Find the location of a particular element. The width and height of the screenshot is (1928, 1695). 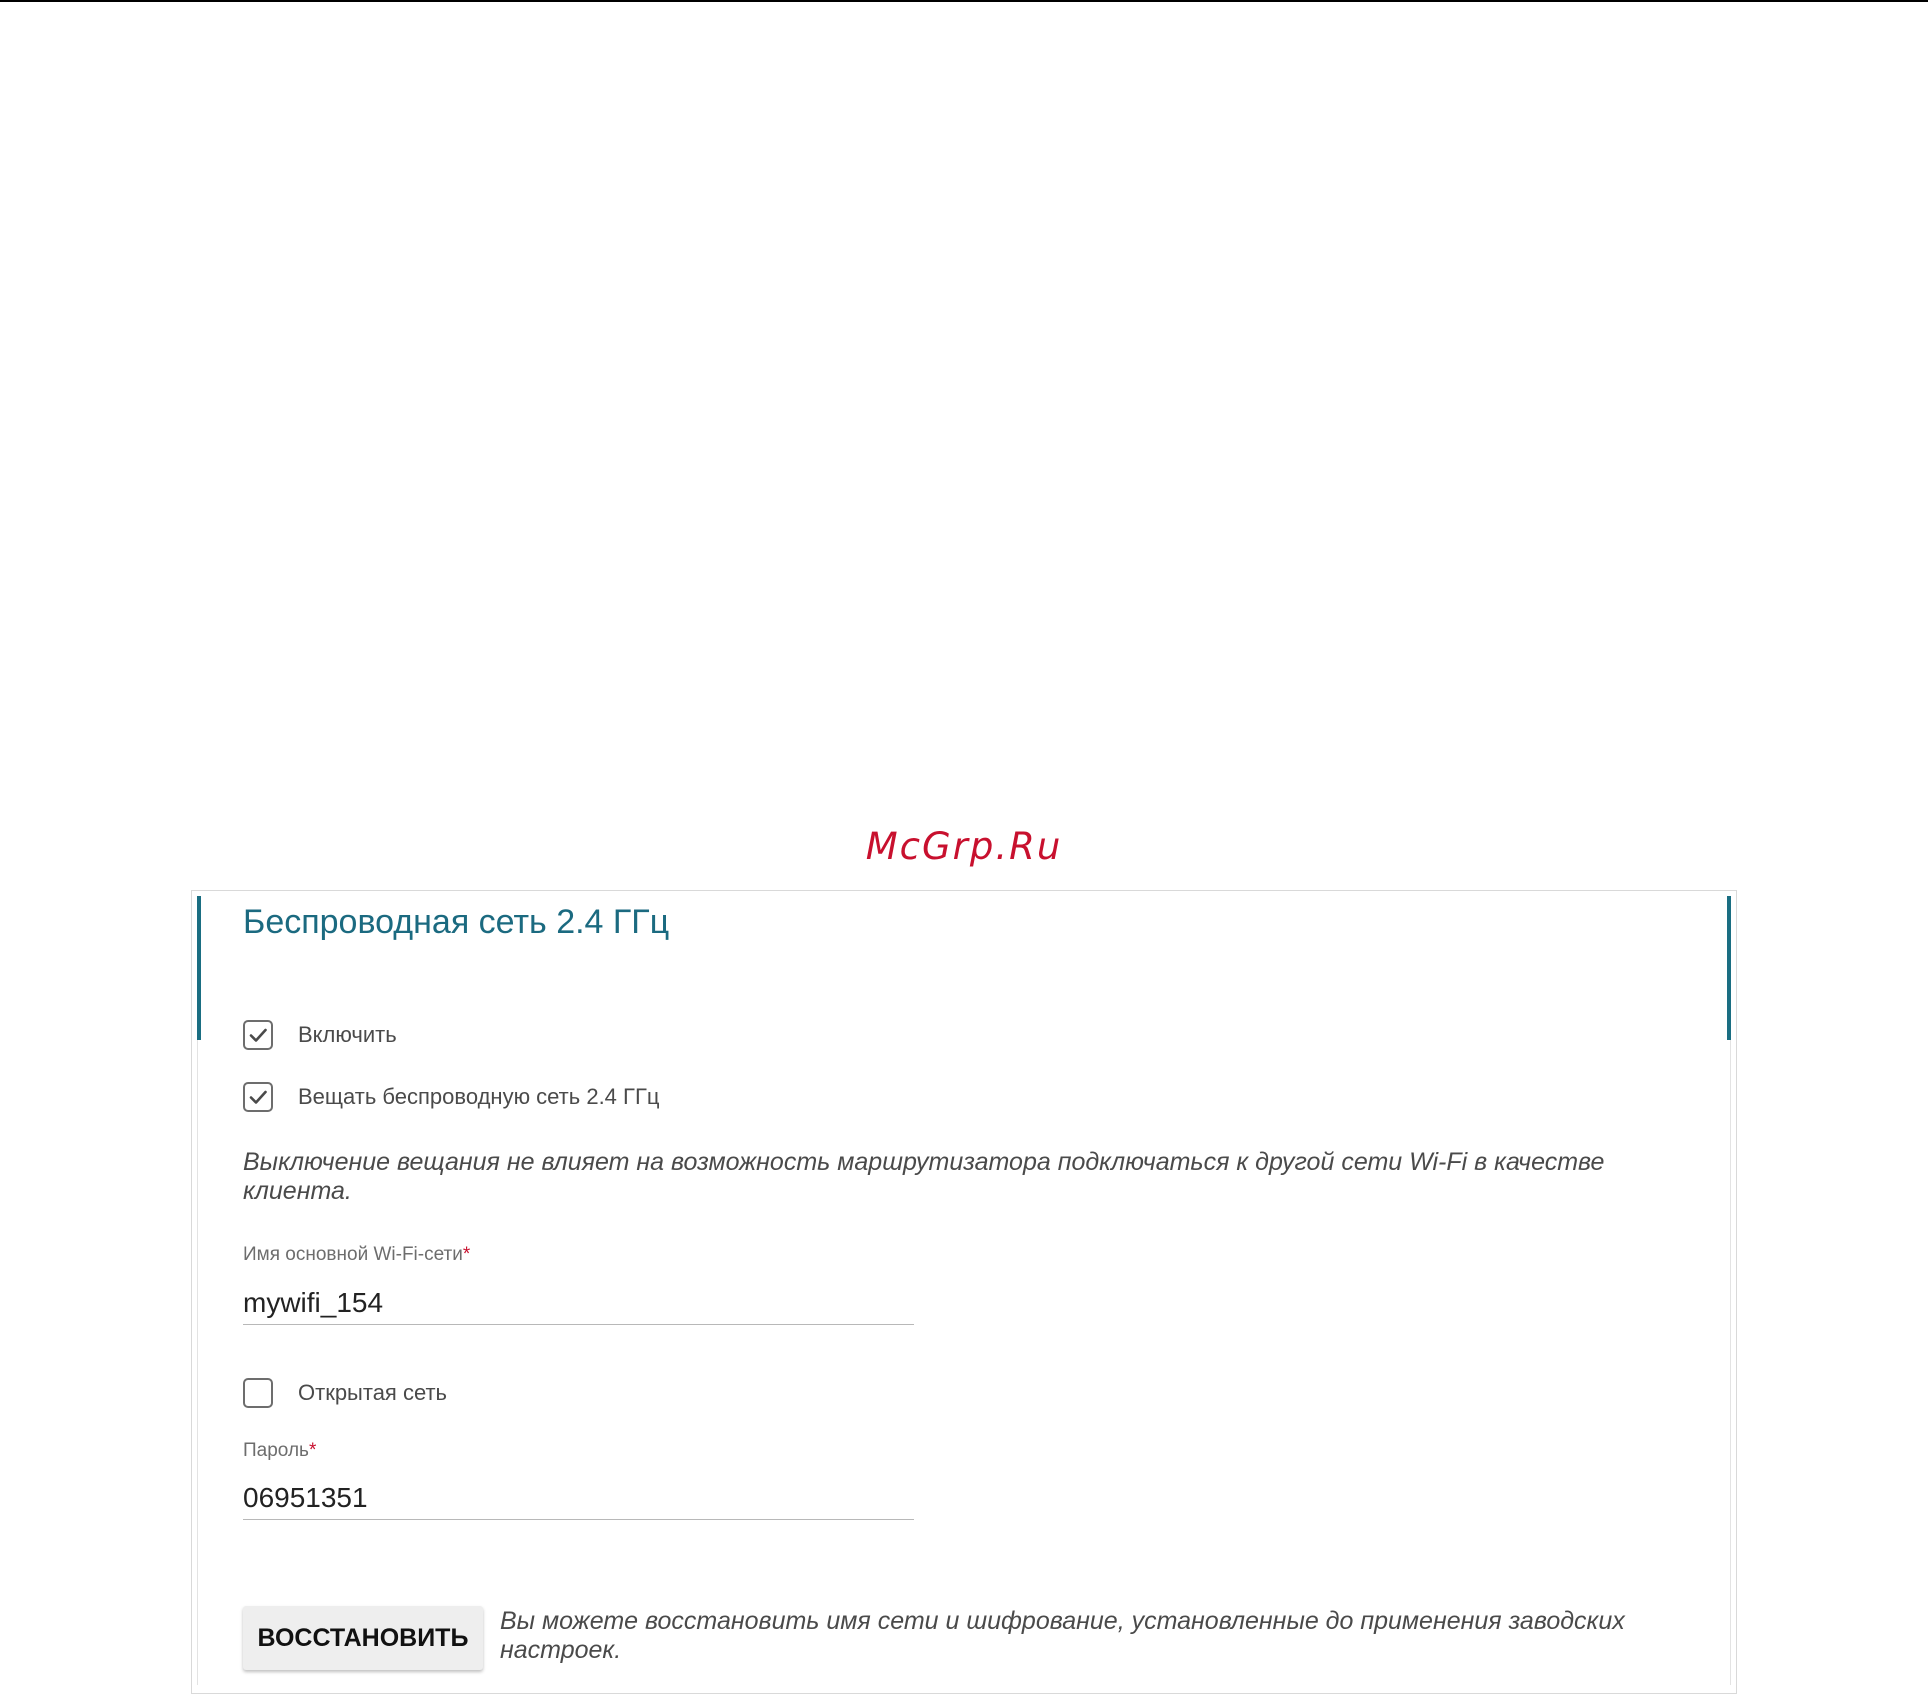

broadcast-checkbox is located at coordinates (258, 1097).